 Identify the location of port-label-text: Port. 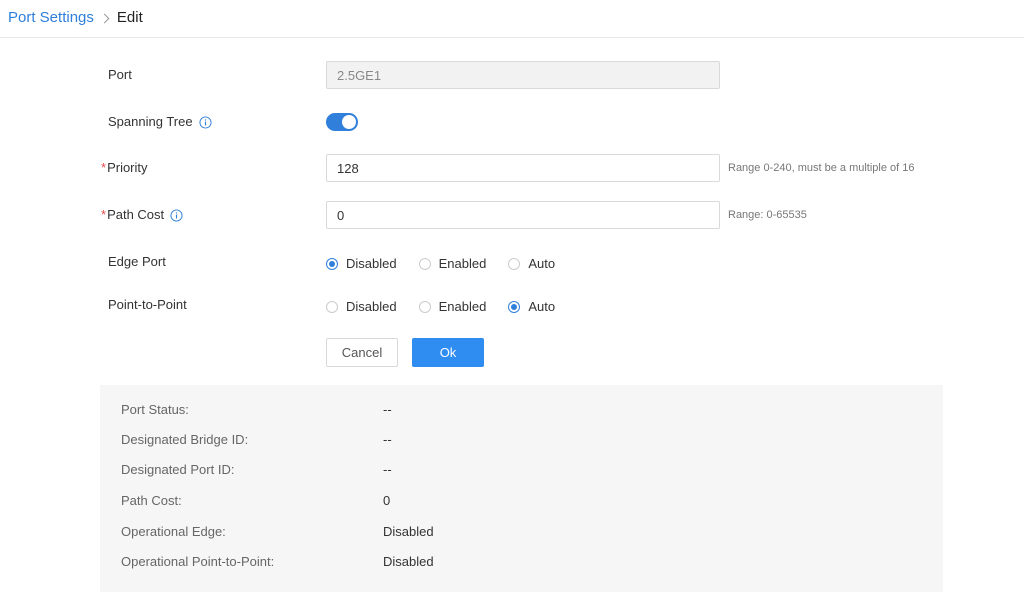
(120, 74).